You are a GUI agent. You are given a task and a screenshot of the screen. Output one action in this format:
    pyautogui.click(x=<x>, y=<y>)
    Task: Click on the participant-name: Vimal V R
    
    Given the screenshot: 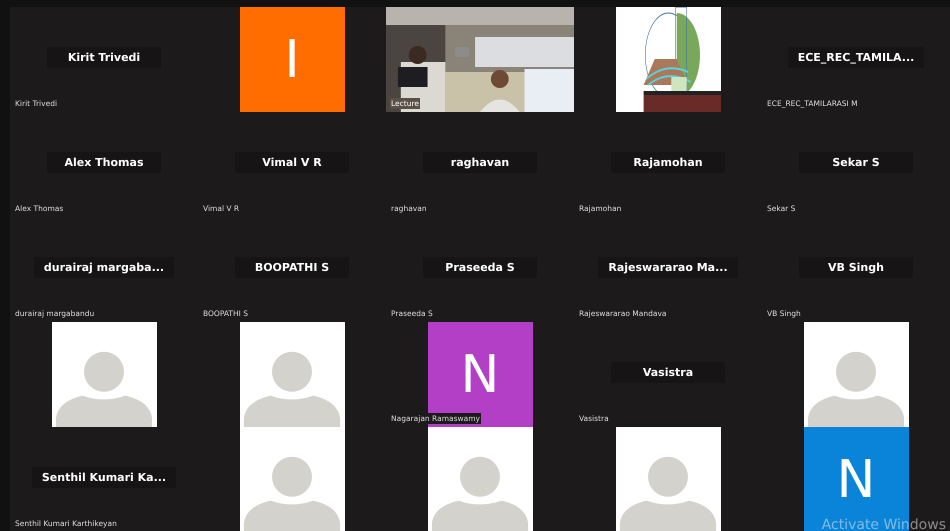 What is the action you would take?
    pyautogui.click(x=292, y=162)
    